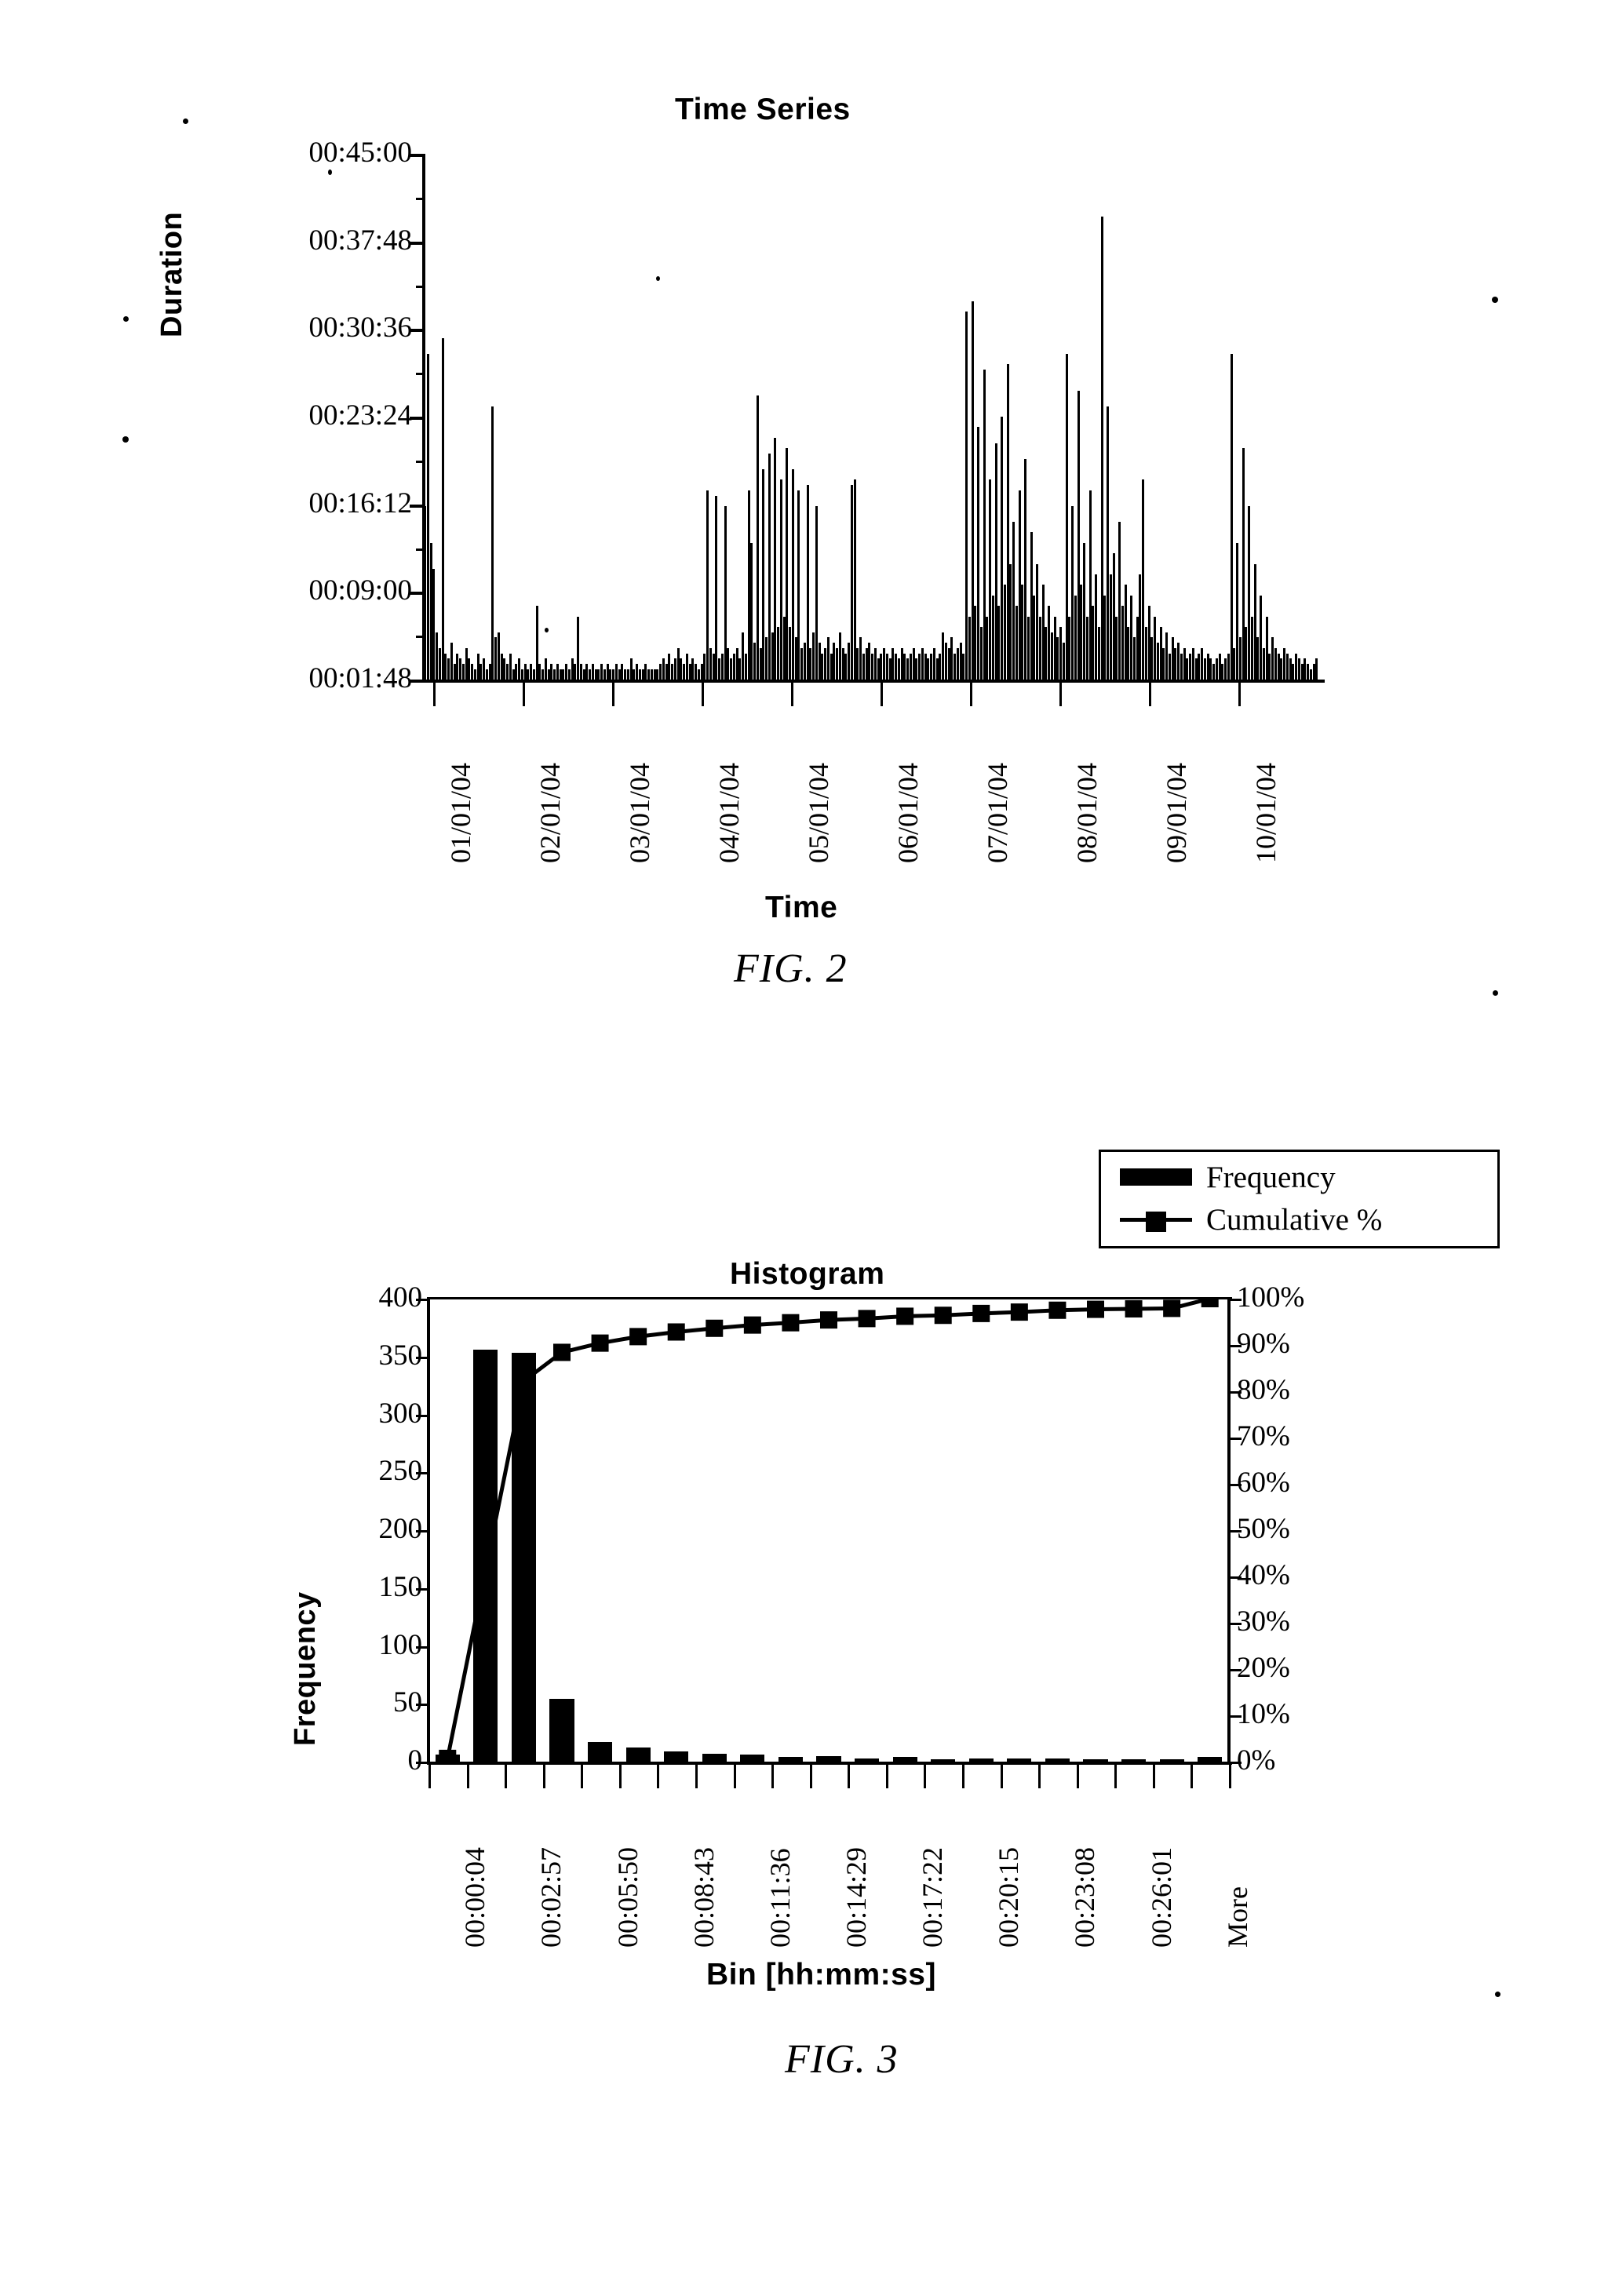 This screenshot has width=1608, height=2296. What do you see at coordinates (828, 1529) in the screenshot?
I see `cumulative-polyline` at bounding box center [828, 1529].